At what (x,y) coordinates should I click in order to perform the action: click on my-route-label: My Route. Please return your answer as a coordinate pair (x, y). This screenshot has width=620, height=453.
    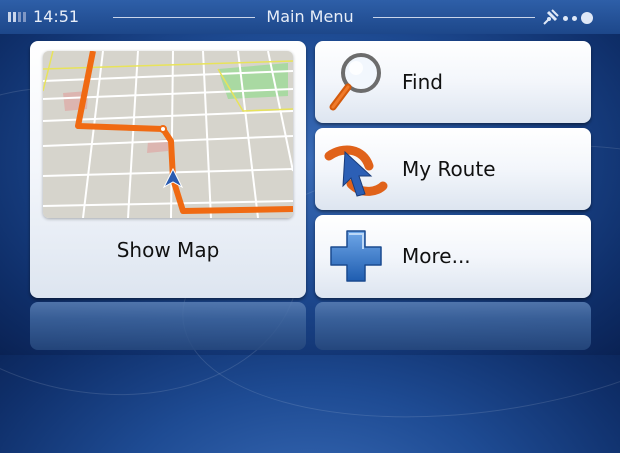
    Looking at the image, I should click on (449, 169).